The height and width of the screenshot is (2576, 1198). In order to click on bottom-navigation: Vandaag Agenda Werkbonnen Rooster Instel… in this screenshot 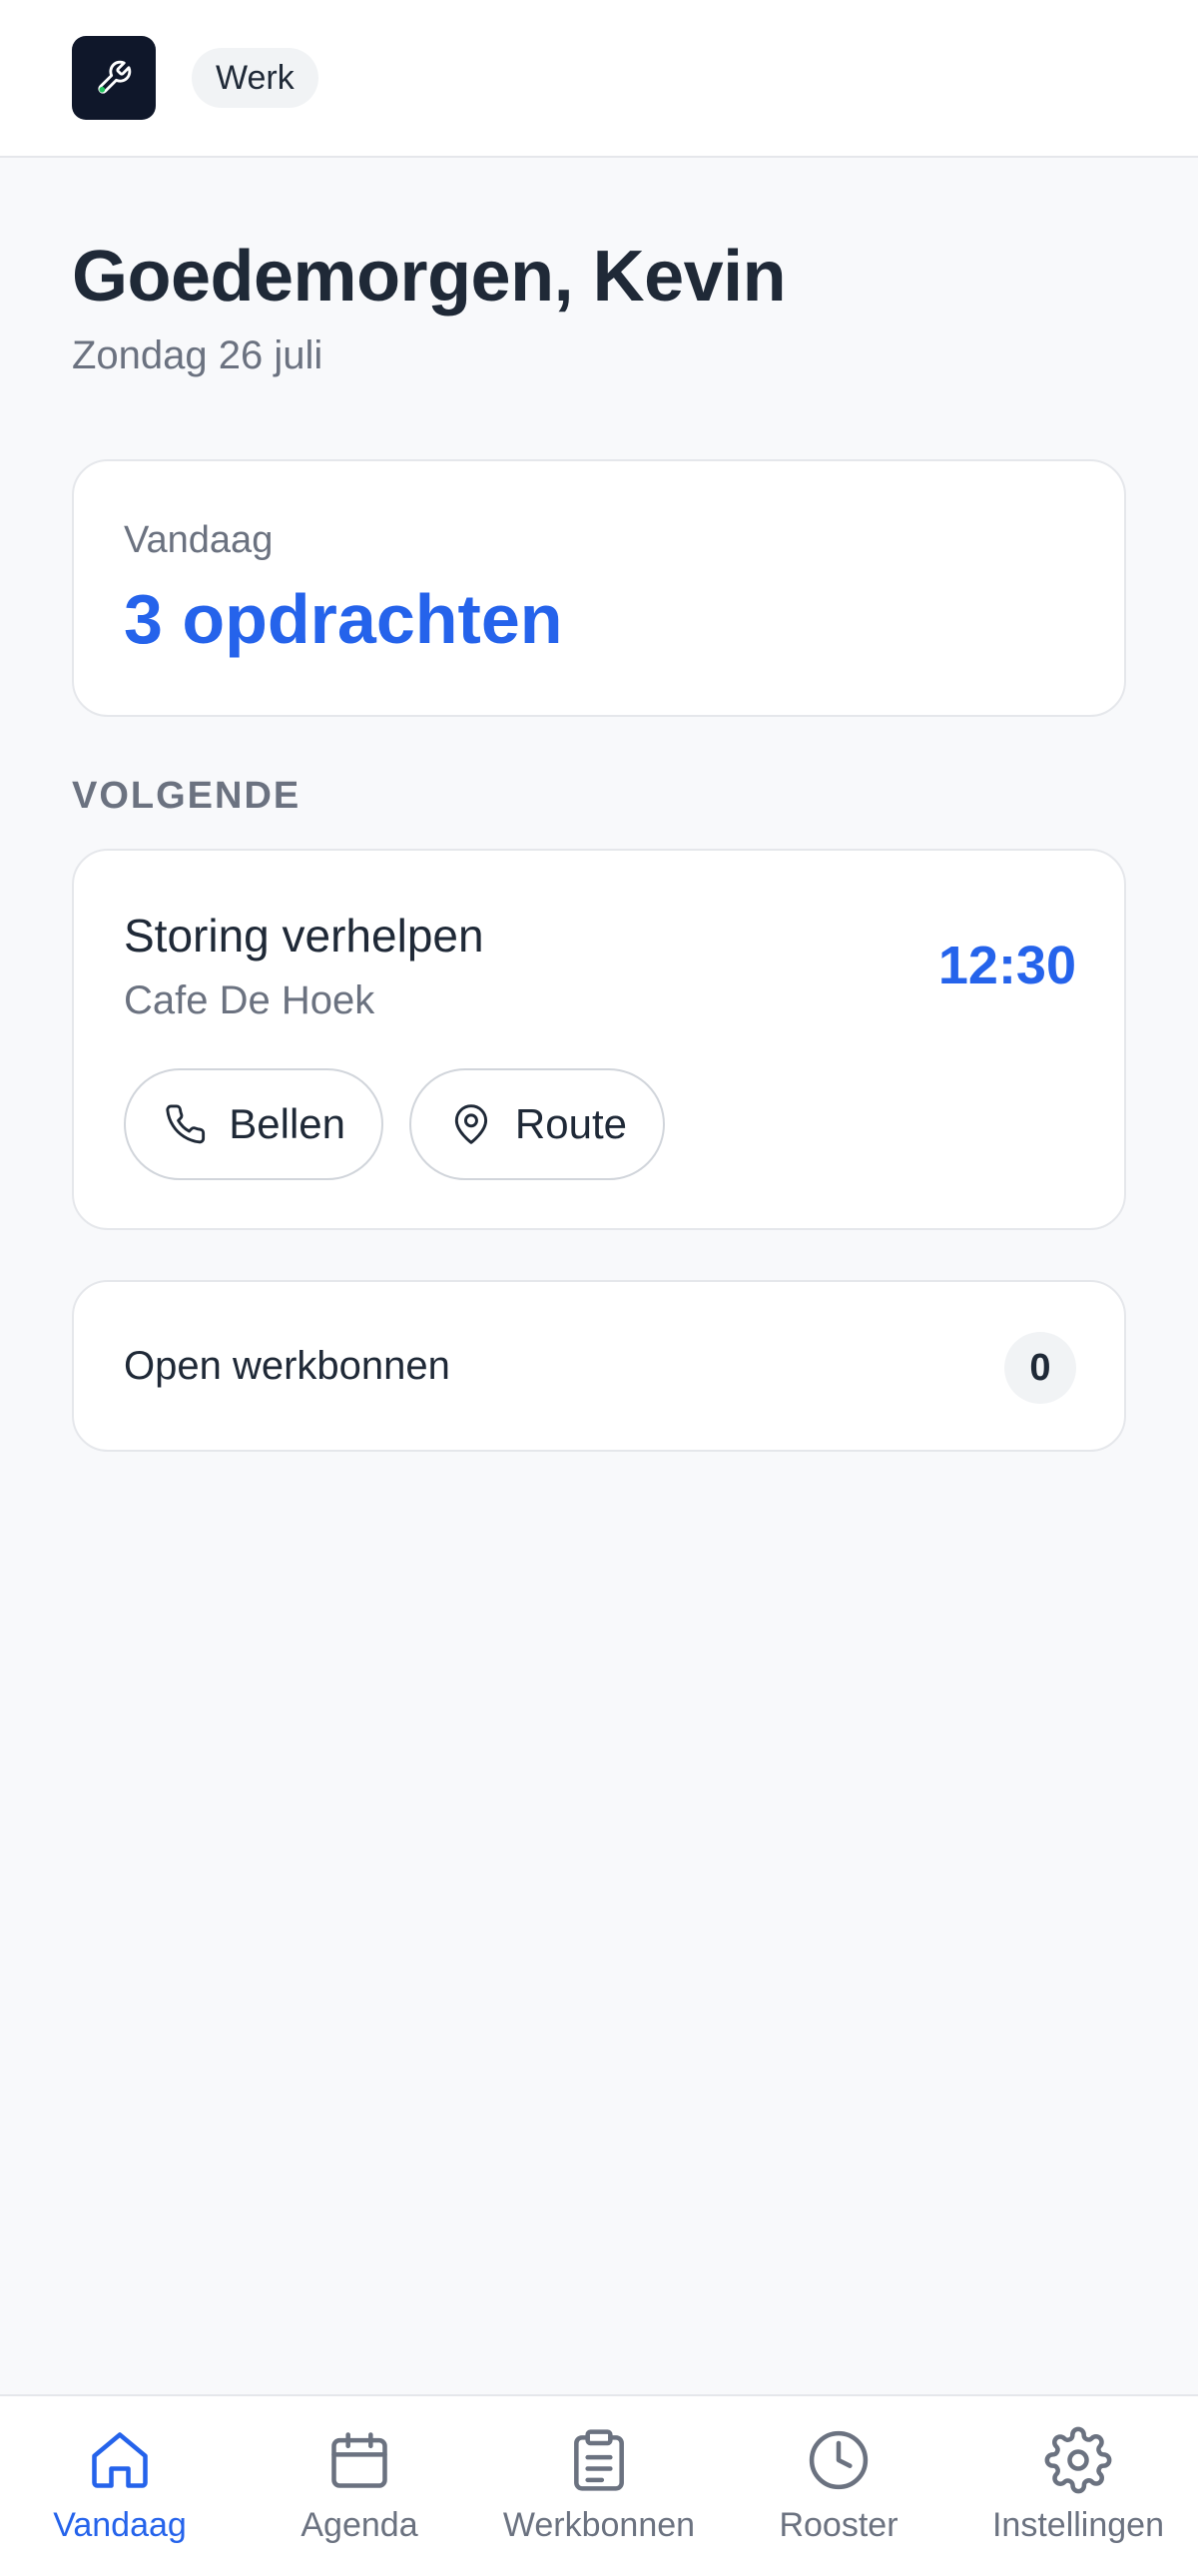, I will do `click(599, 2485)`.